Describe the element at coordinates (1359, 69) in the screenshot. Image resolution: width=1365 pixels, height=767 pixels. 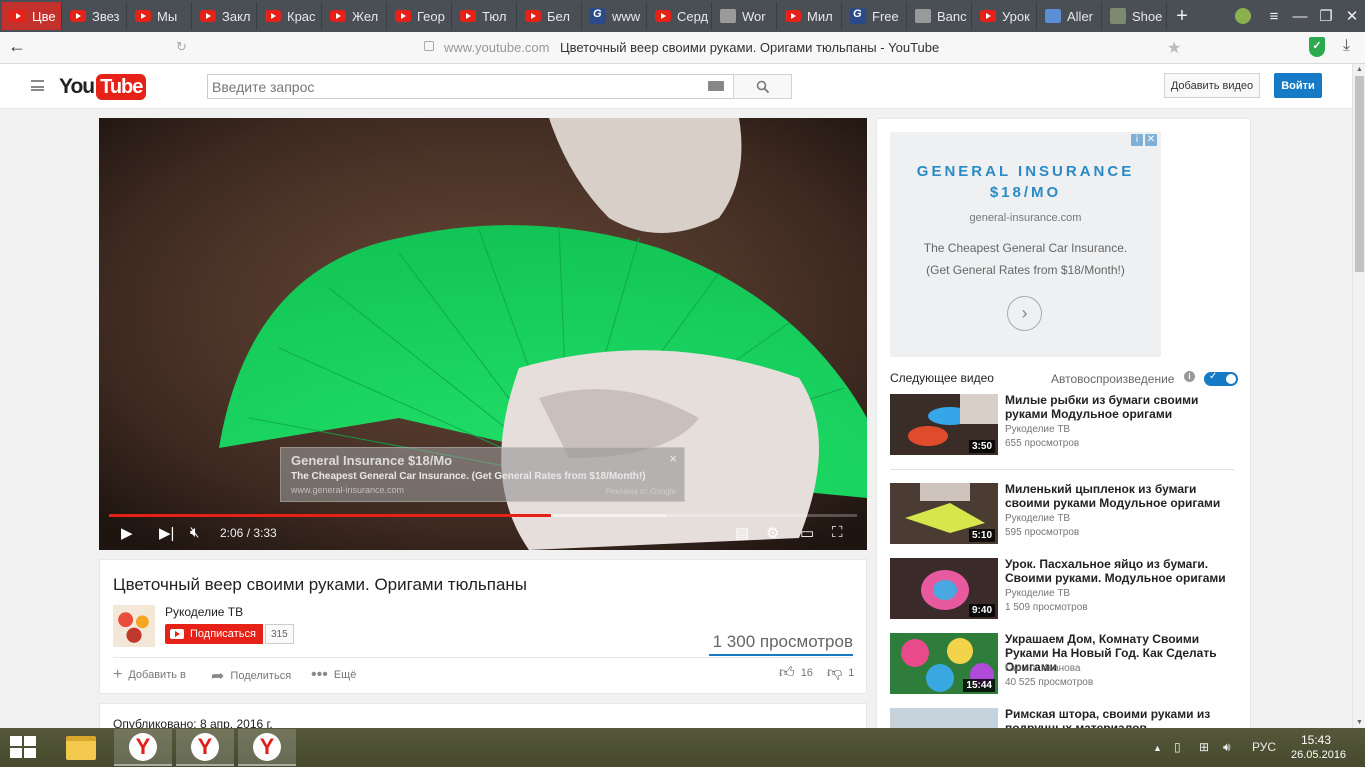
I see `scroll-up-arrow-icon: ▲` at that location.